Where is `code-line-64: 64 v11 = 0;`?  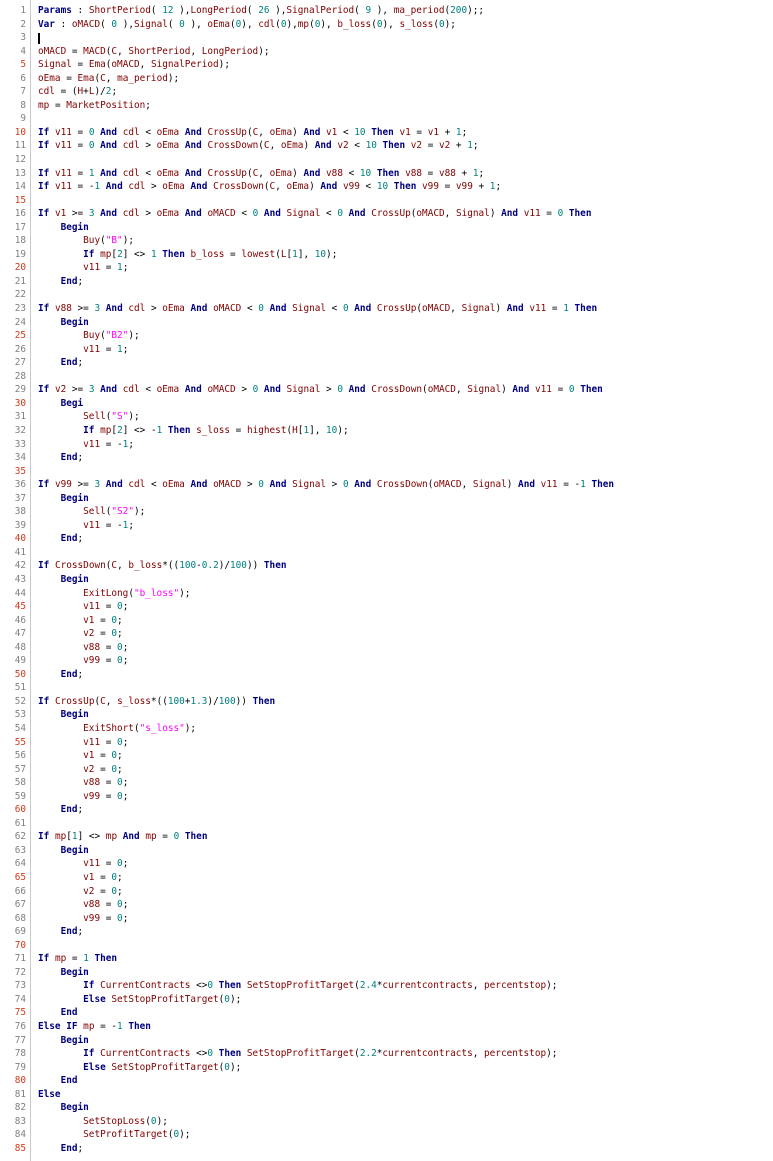 code-line-64: 64 v11 = 0; is located at coordinates (386, 864).